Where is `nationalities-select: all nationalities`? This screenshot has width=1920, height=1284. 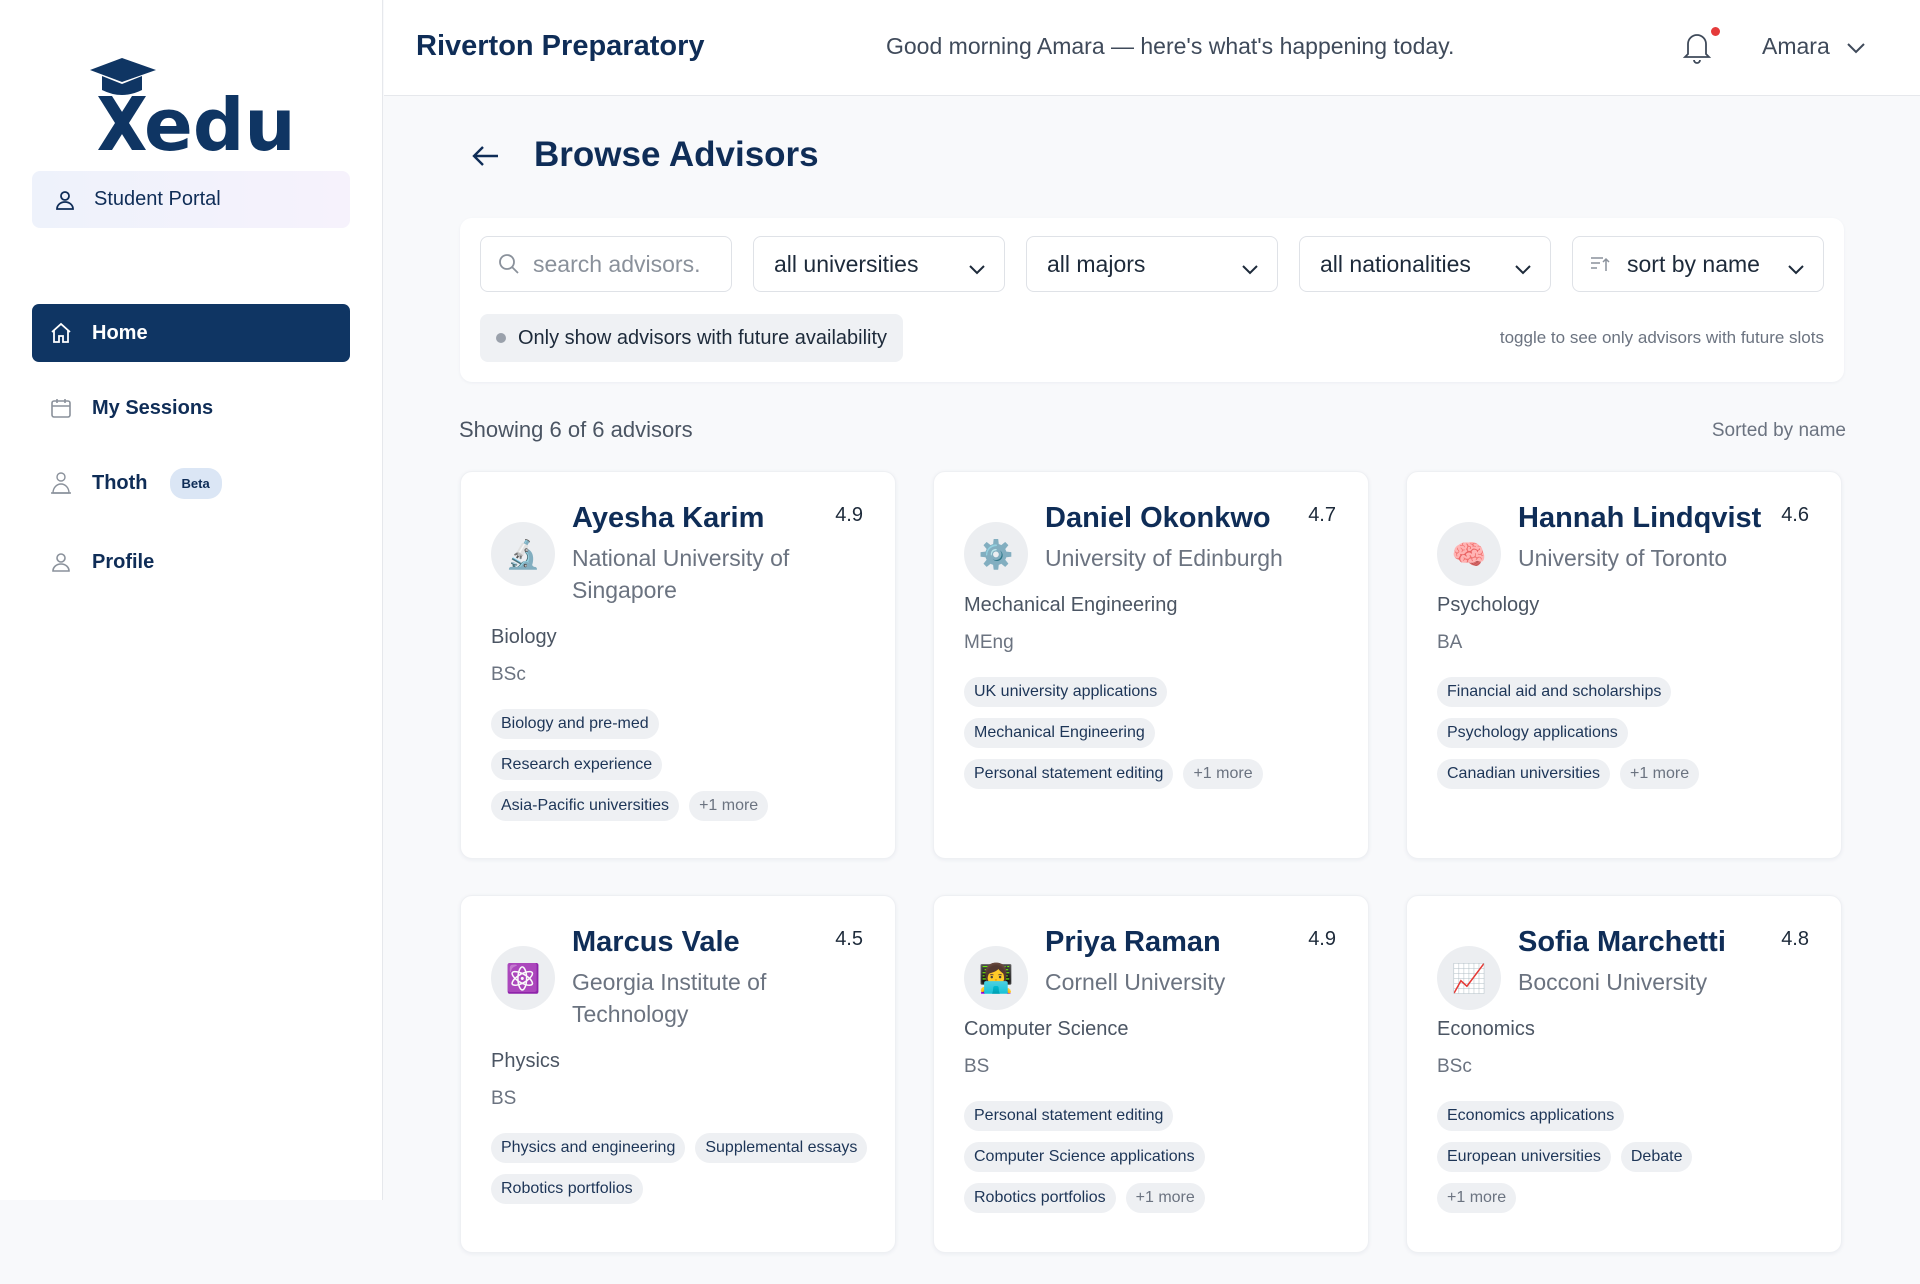 nationalities-select: all nationalities is located at coordinates (1425, 264).